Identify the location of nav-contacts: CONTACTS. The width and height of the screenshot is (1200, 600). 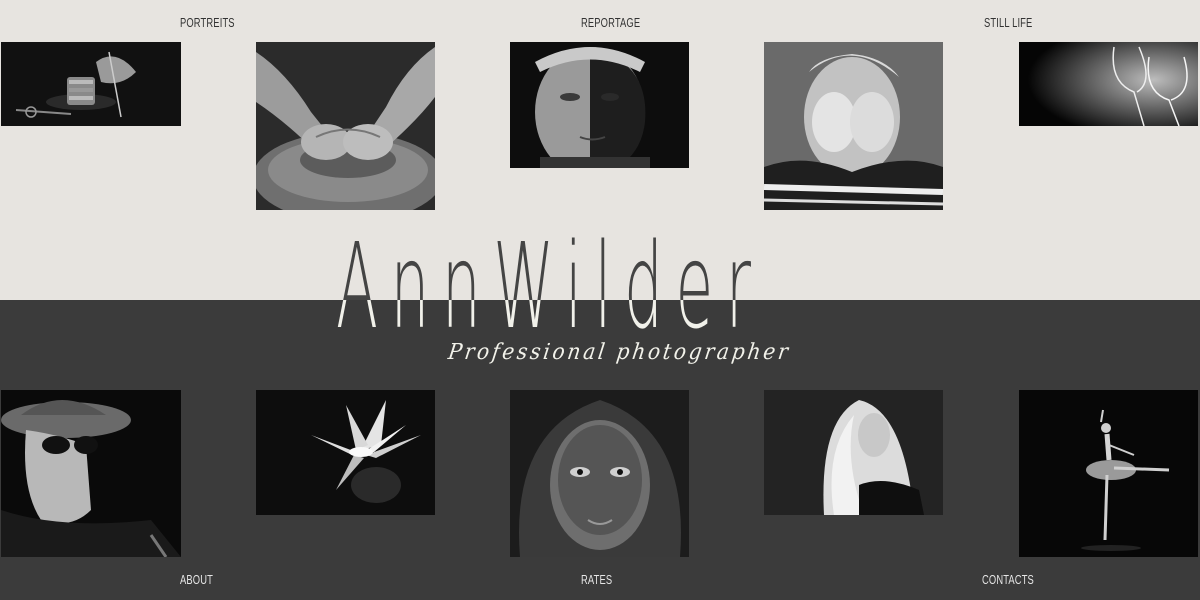
(1008, 579).